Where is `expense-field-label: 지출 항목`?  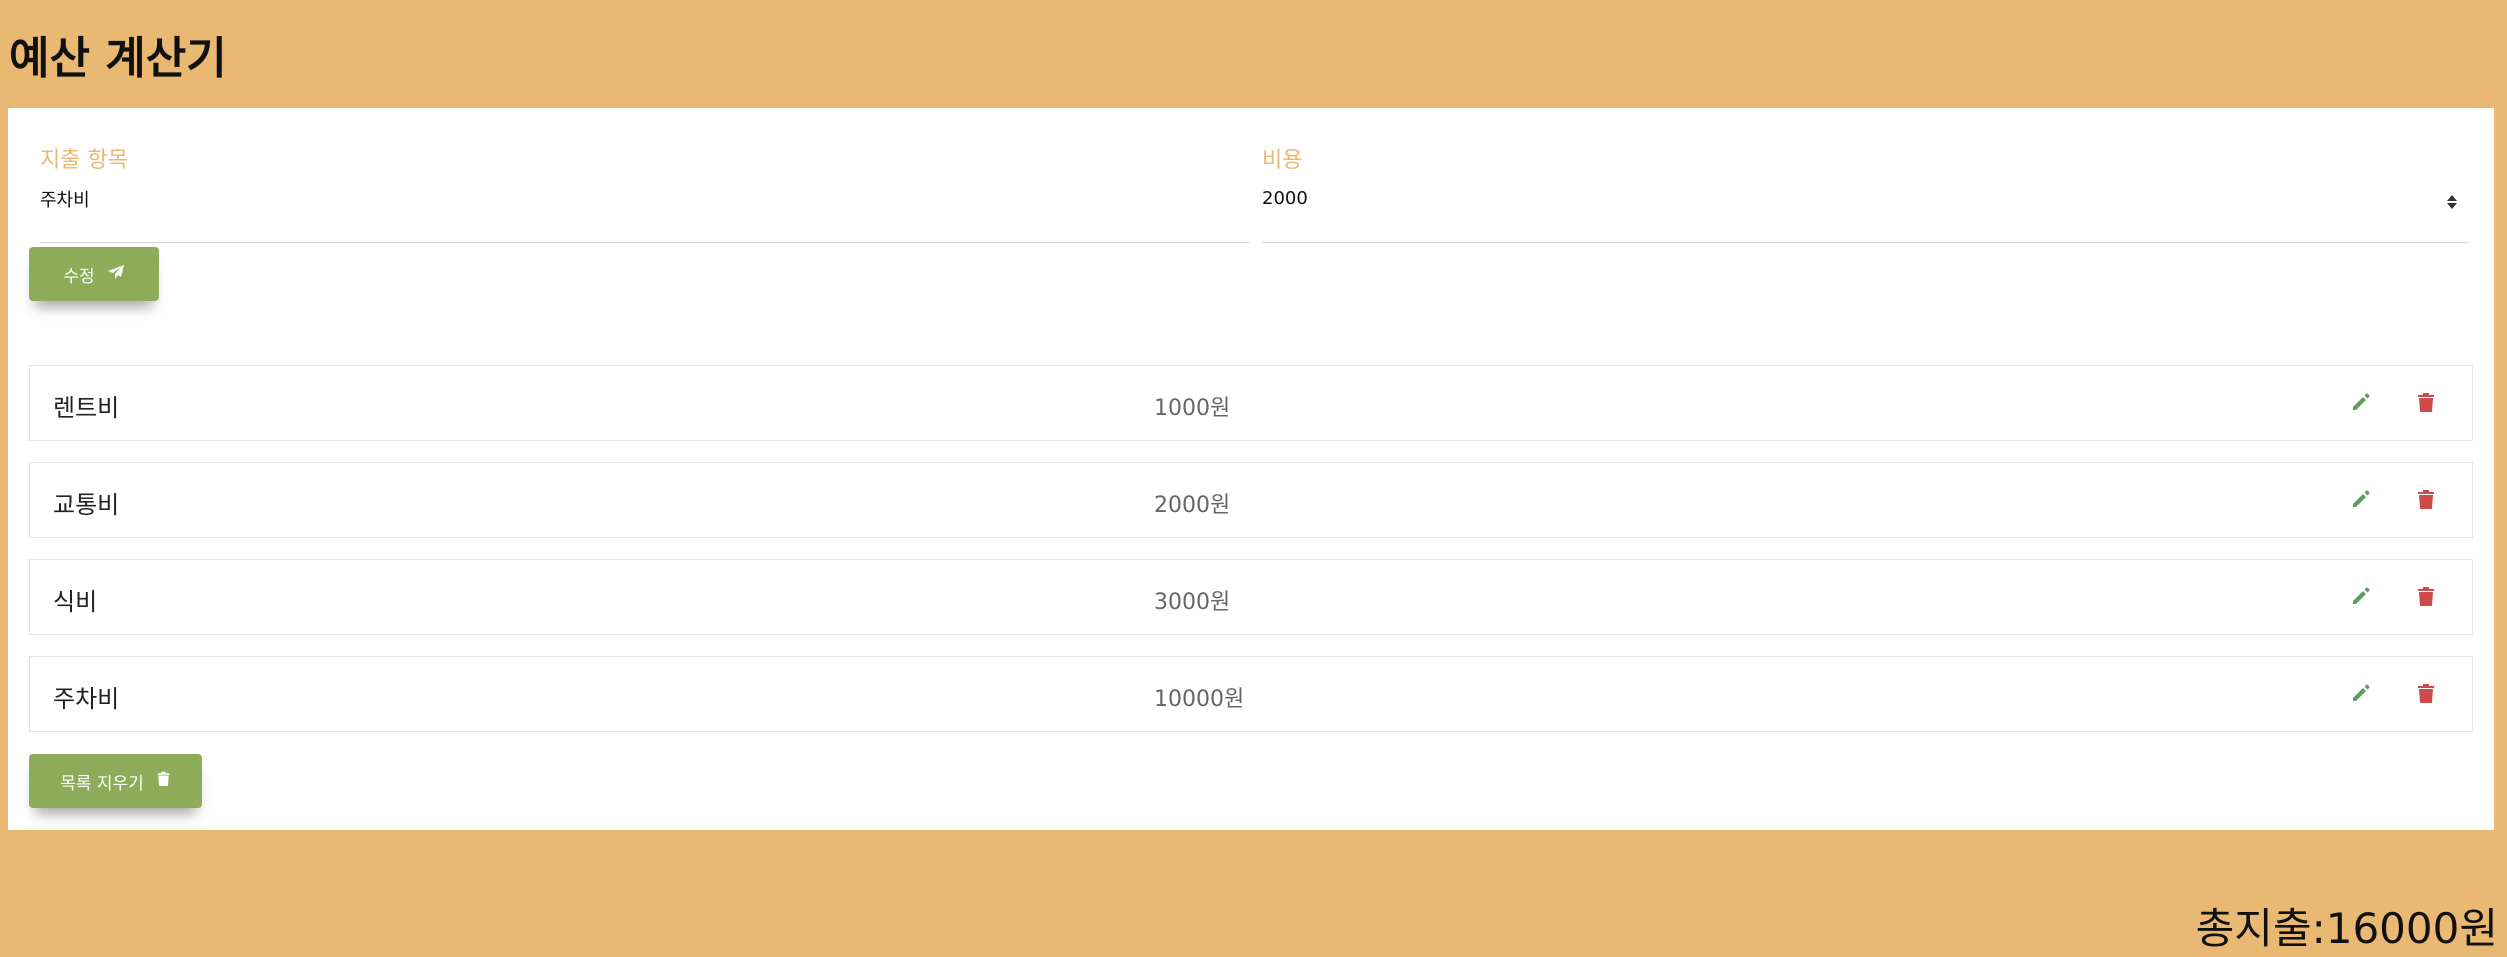 expense-field-label: 지출 항목 is located at coordinates (84, 160).